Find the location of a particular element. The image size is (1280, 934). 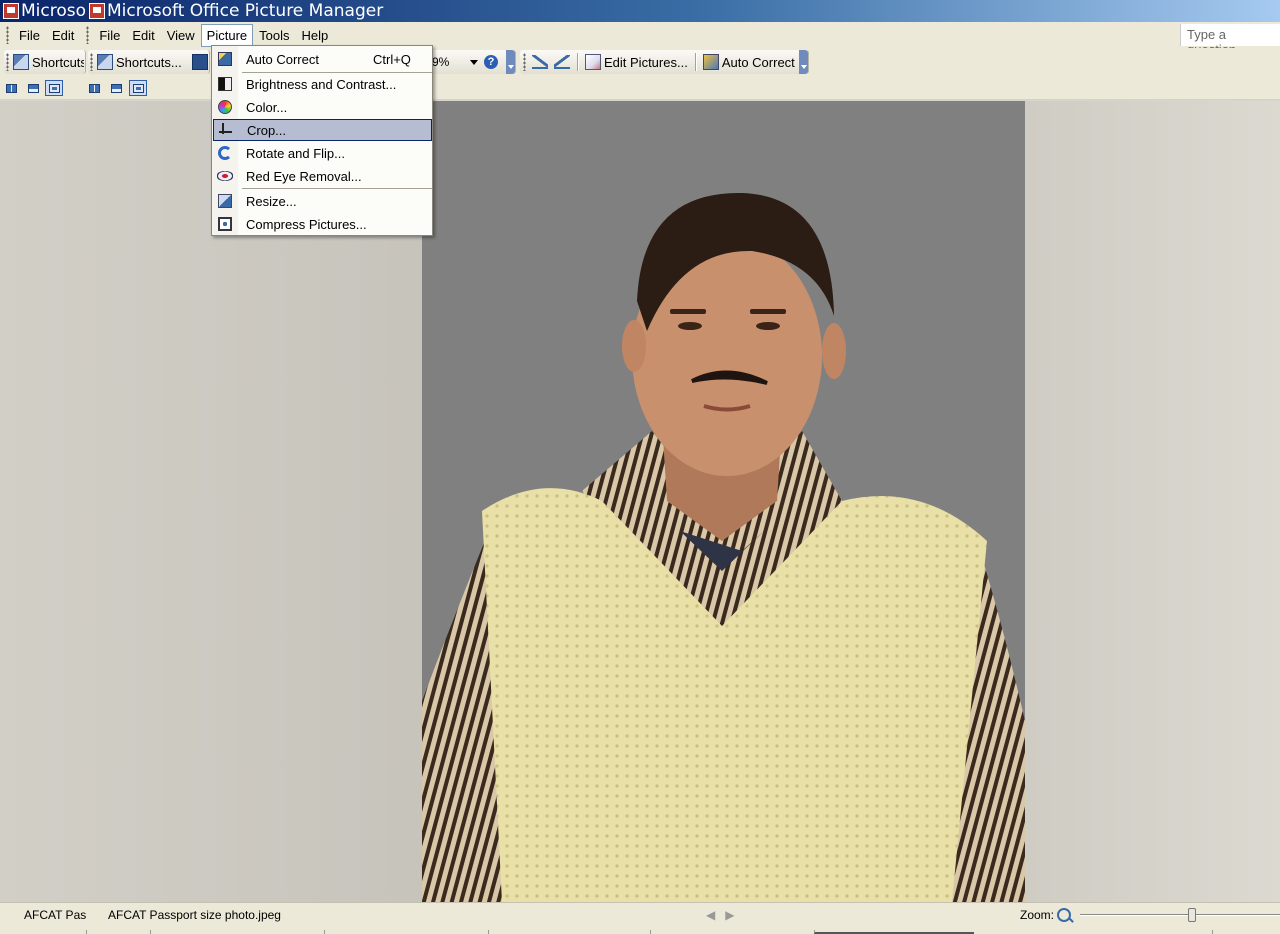

next-picture-icon: ▶ is located at coordinates (734, 915).